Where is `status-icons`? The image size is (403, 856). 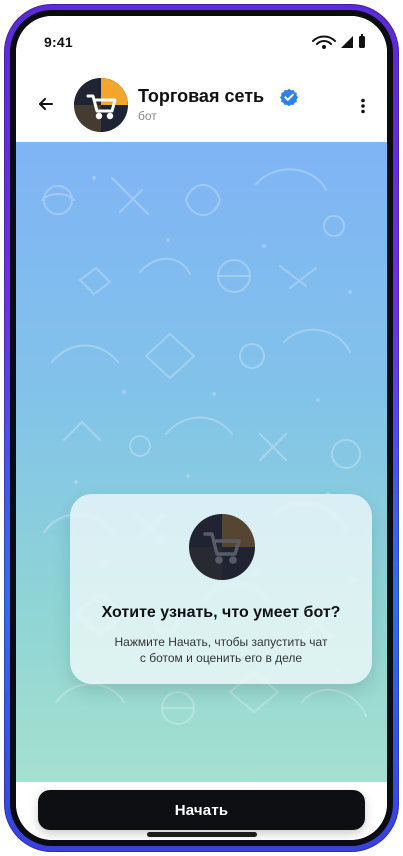
status-icons is located at coordinates (338, 41).